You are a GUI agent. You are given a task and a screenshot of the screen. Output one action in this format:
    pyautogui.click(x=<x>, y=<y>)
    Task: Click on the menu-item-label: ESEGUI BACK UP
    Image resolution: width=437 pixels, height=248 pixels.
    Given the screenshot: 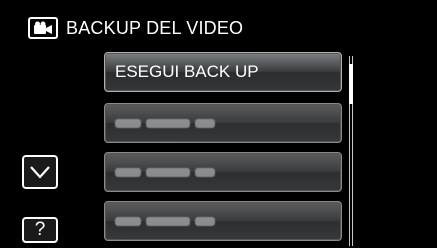 What is the action you would take?
    pyautogui.click(x=187, y=71)
    